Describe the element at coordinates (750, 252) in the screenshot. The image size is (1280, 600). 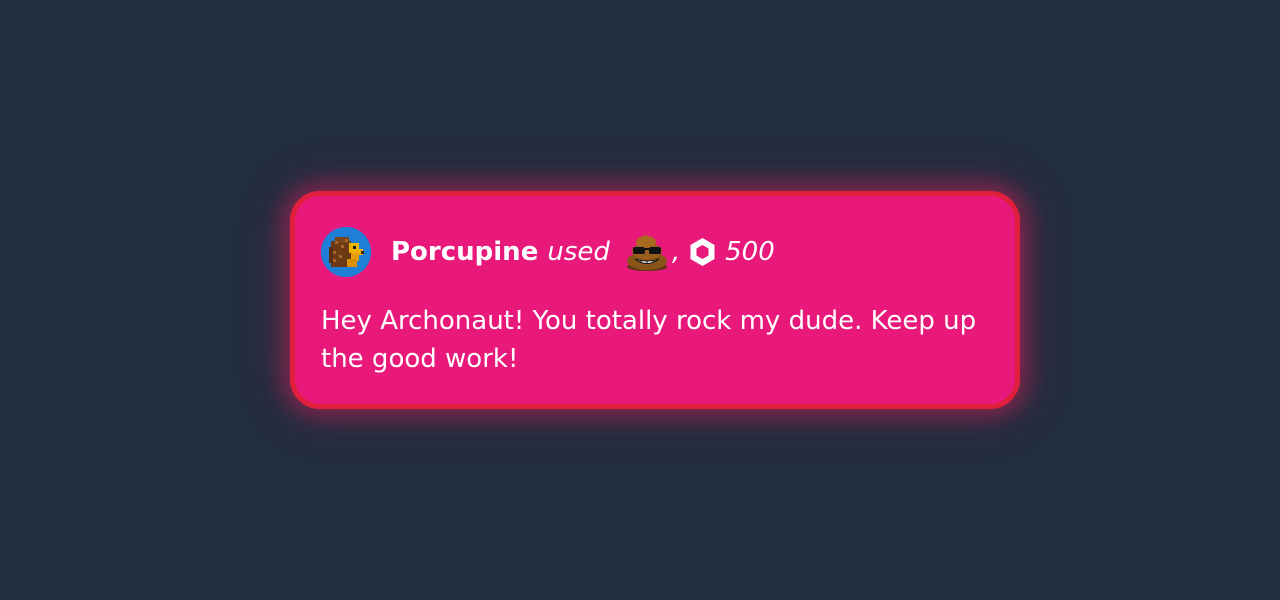
I see `coin-amount: 500` at that location.